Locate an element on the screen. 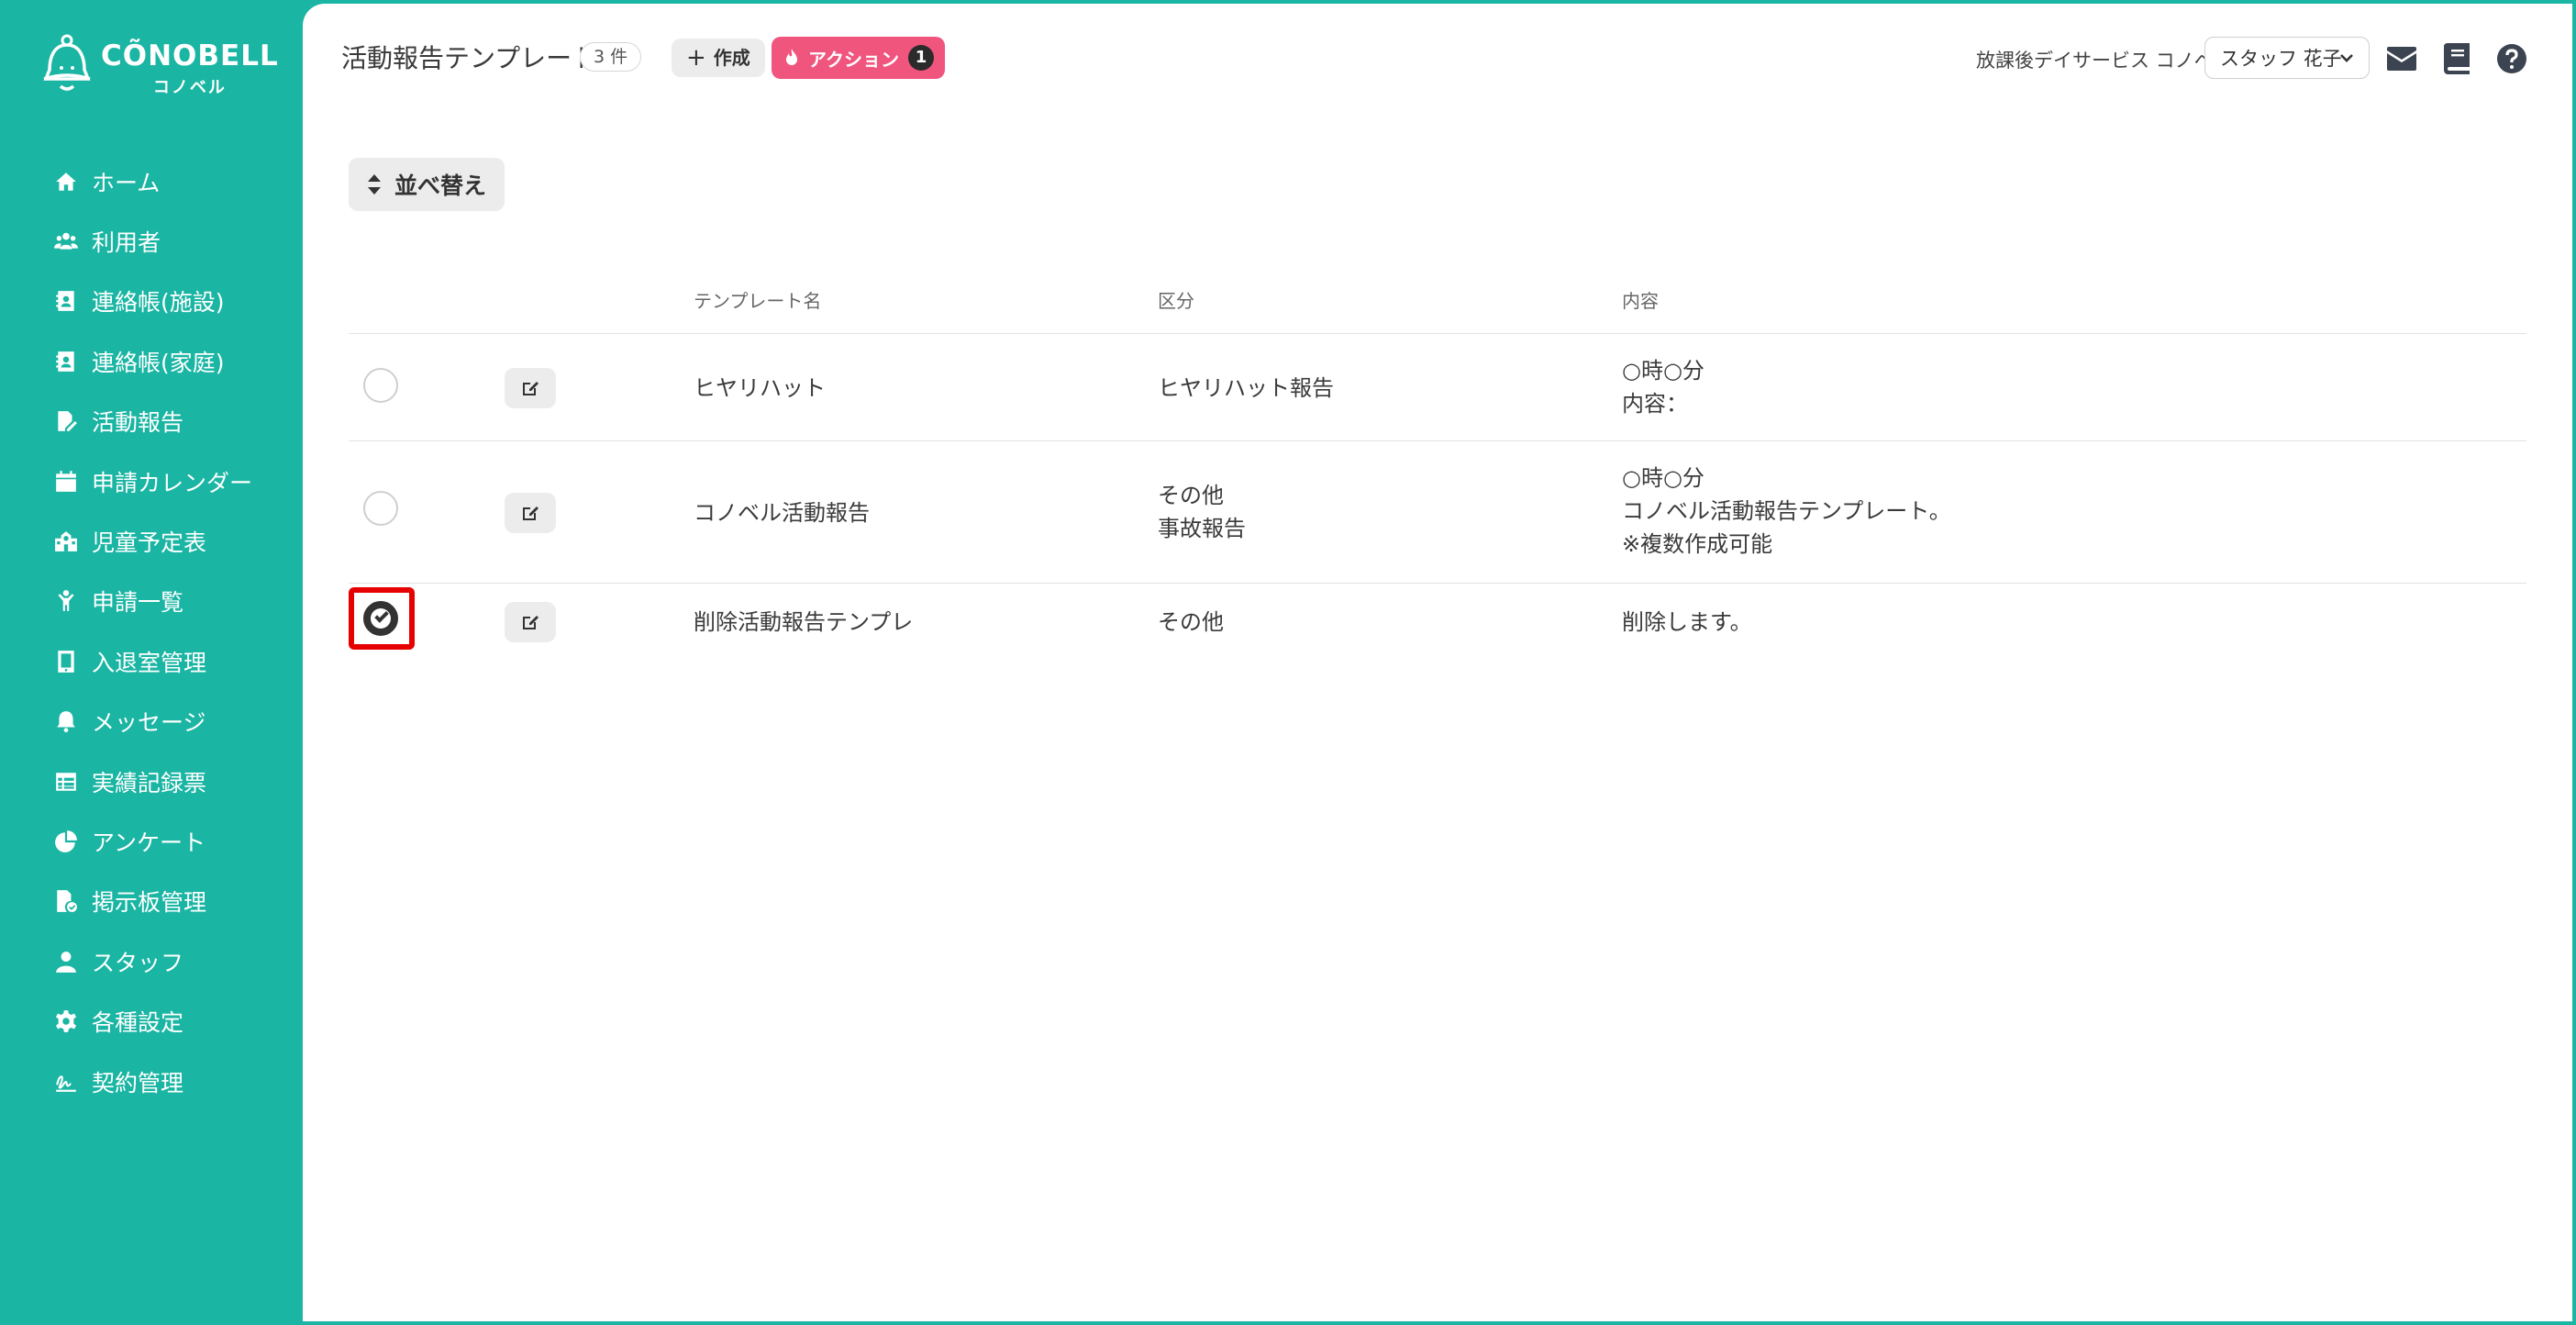  sidebar-item-label: 入退室管理 is located at coordinates (149, 662).